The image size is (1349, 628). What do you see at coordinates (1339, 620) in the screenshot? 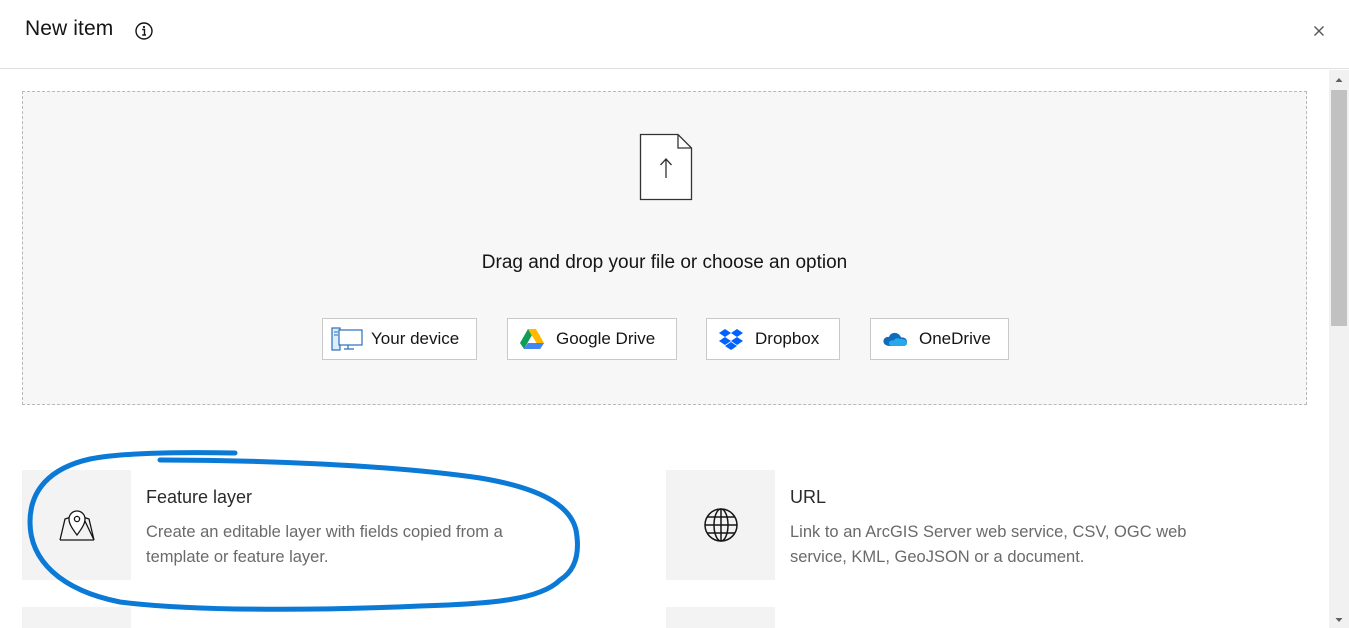
I see `scroll-down-icon` at bounding box center [1339, 620].